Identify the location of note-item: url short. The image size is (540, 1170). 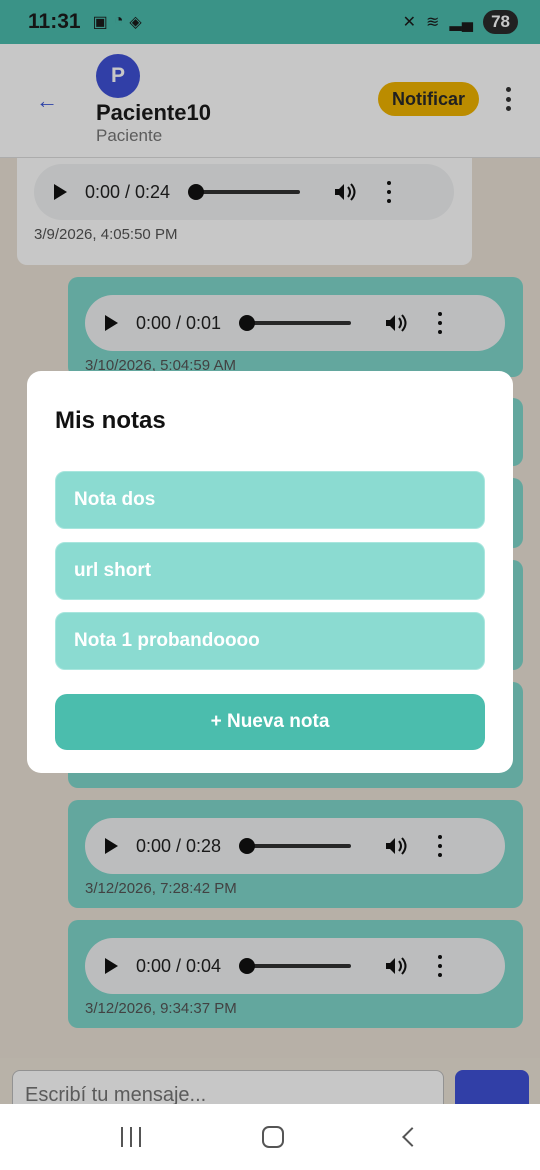
(270, 571).